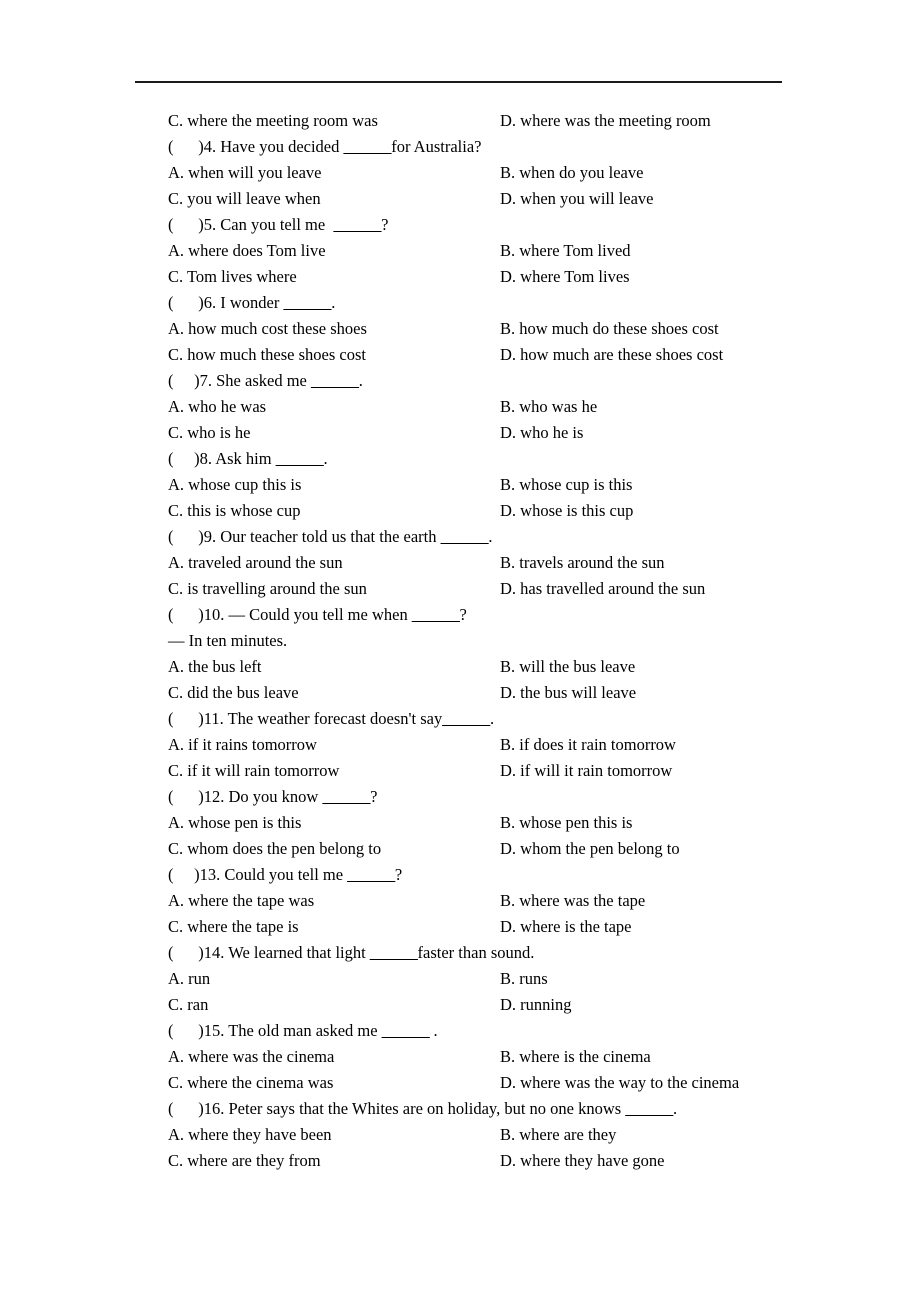 This screenshot has height=1302, width=920. I want to click on option-d: D. when you will leave, so click(577, 199).